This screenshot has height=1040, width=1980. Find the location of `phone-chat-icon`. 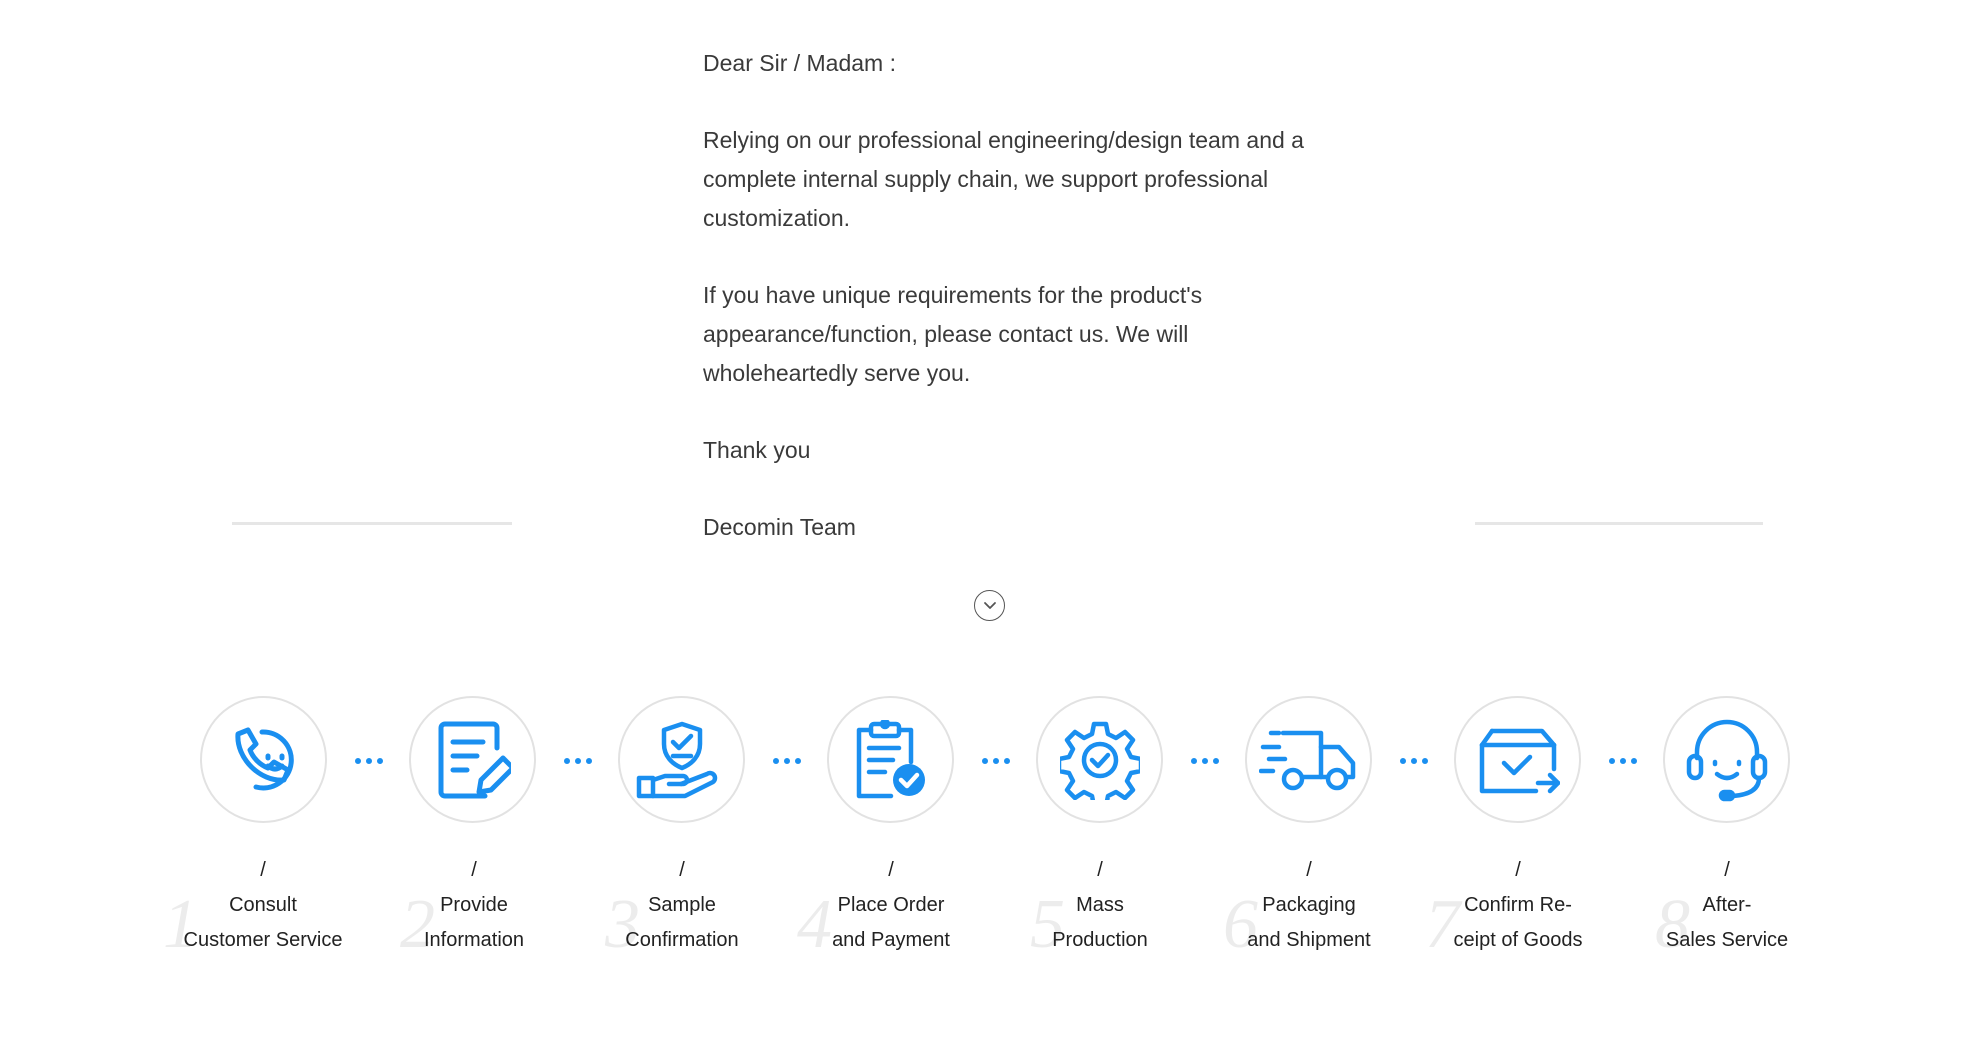

phone-chat-icon is located at coordinates (264, 758).